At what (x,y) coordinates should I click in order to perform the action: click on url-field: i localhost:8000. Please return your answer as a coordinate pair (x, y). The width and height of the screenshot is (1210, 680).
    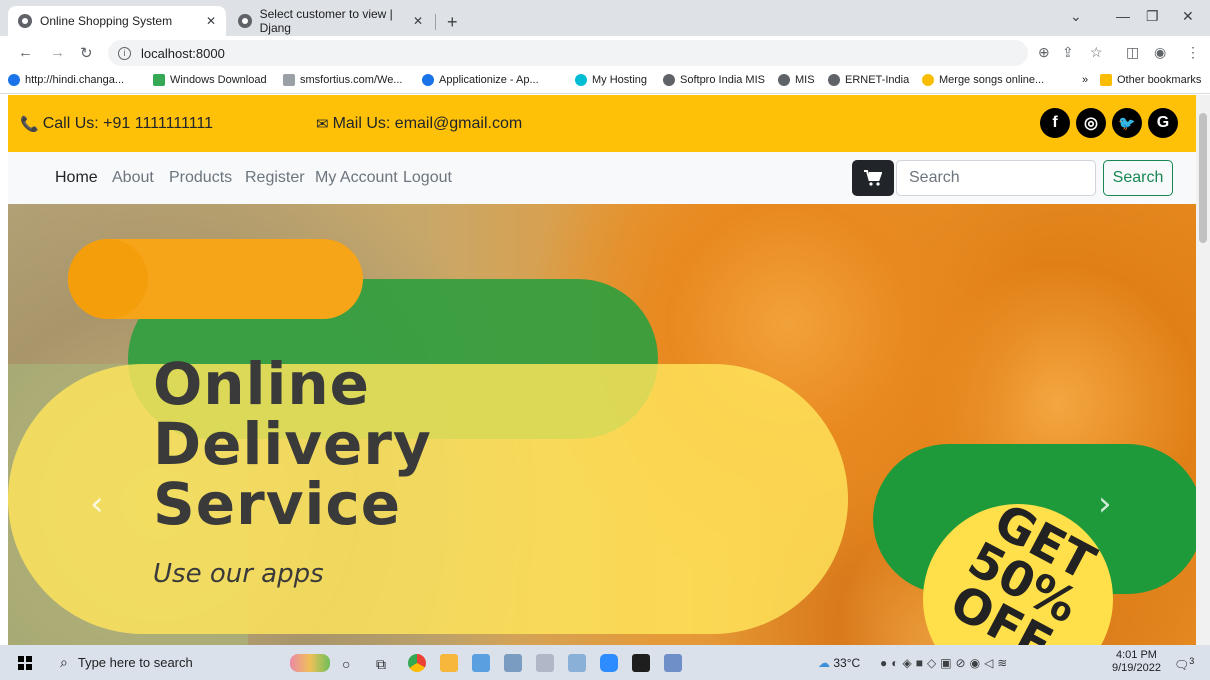
    Looking at the image, I should click on (568, 53).